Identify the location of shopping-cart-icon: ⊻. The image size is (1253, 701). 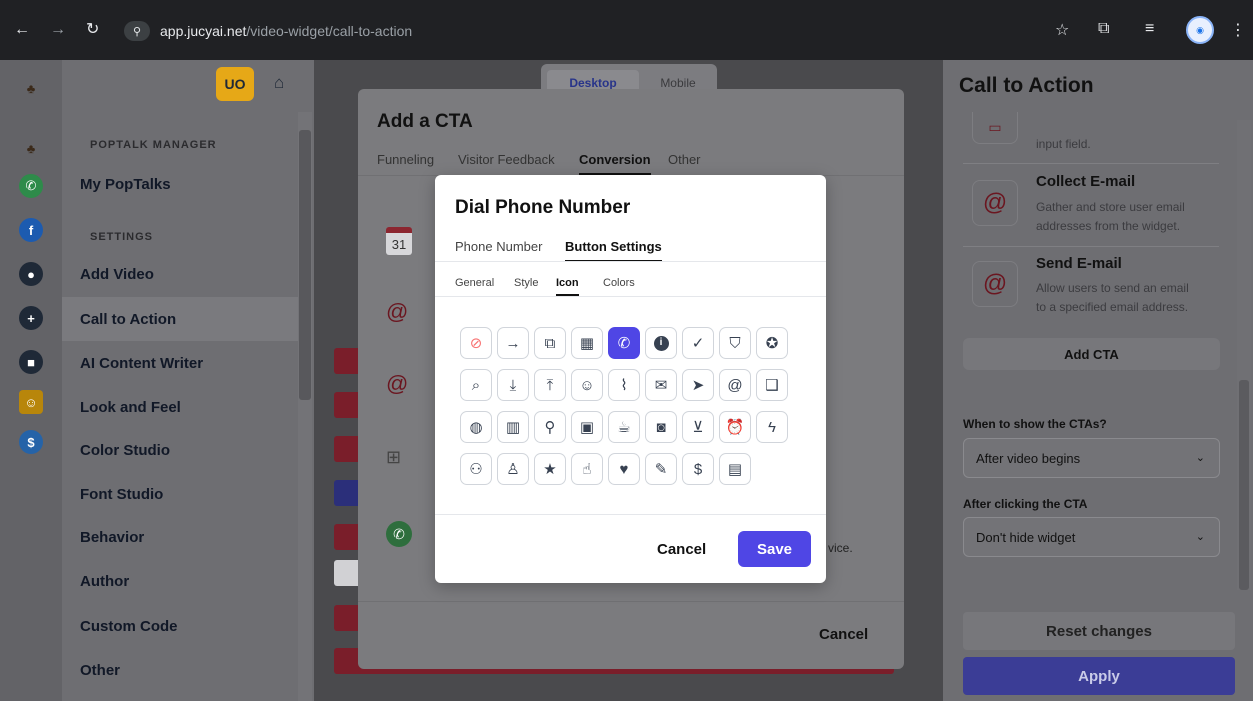
(698, 427).